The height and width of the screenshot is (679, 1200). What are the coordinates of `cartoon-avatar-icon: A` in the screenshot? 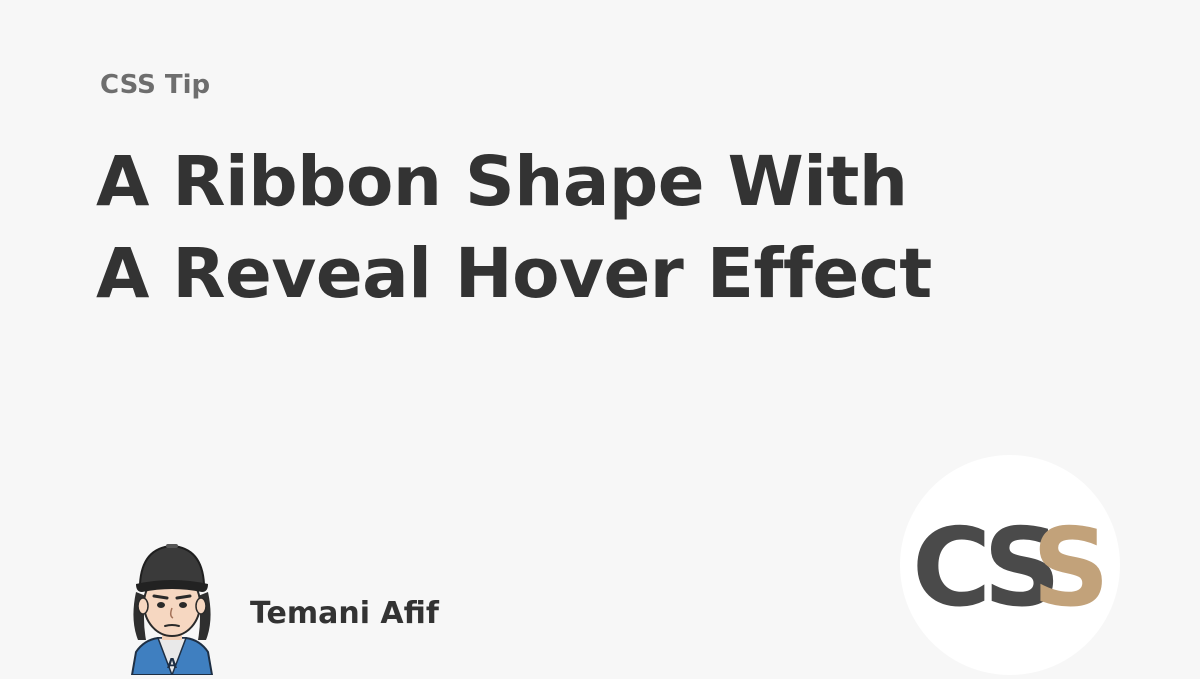 It's located at (172, 611).